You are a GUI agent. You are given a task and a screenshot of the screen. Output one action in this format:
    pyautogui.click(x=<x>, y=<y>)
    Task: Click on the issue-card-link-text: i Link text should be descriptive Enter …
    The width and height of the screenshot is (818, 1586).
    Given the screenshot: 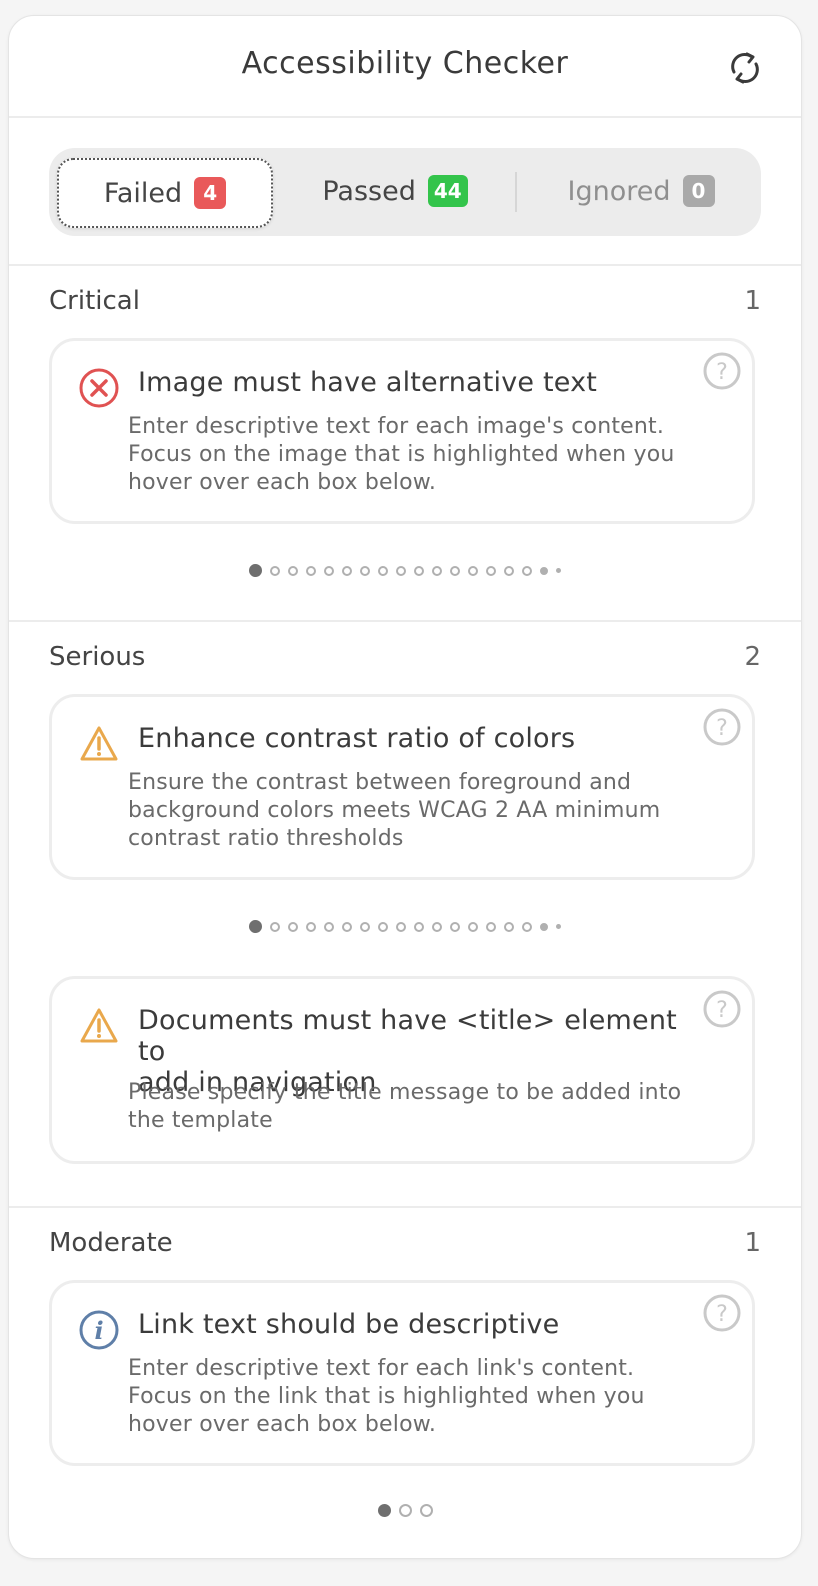 What is the action you would take?
    pyautogui.click(x=402, y=1373)
    